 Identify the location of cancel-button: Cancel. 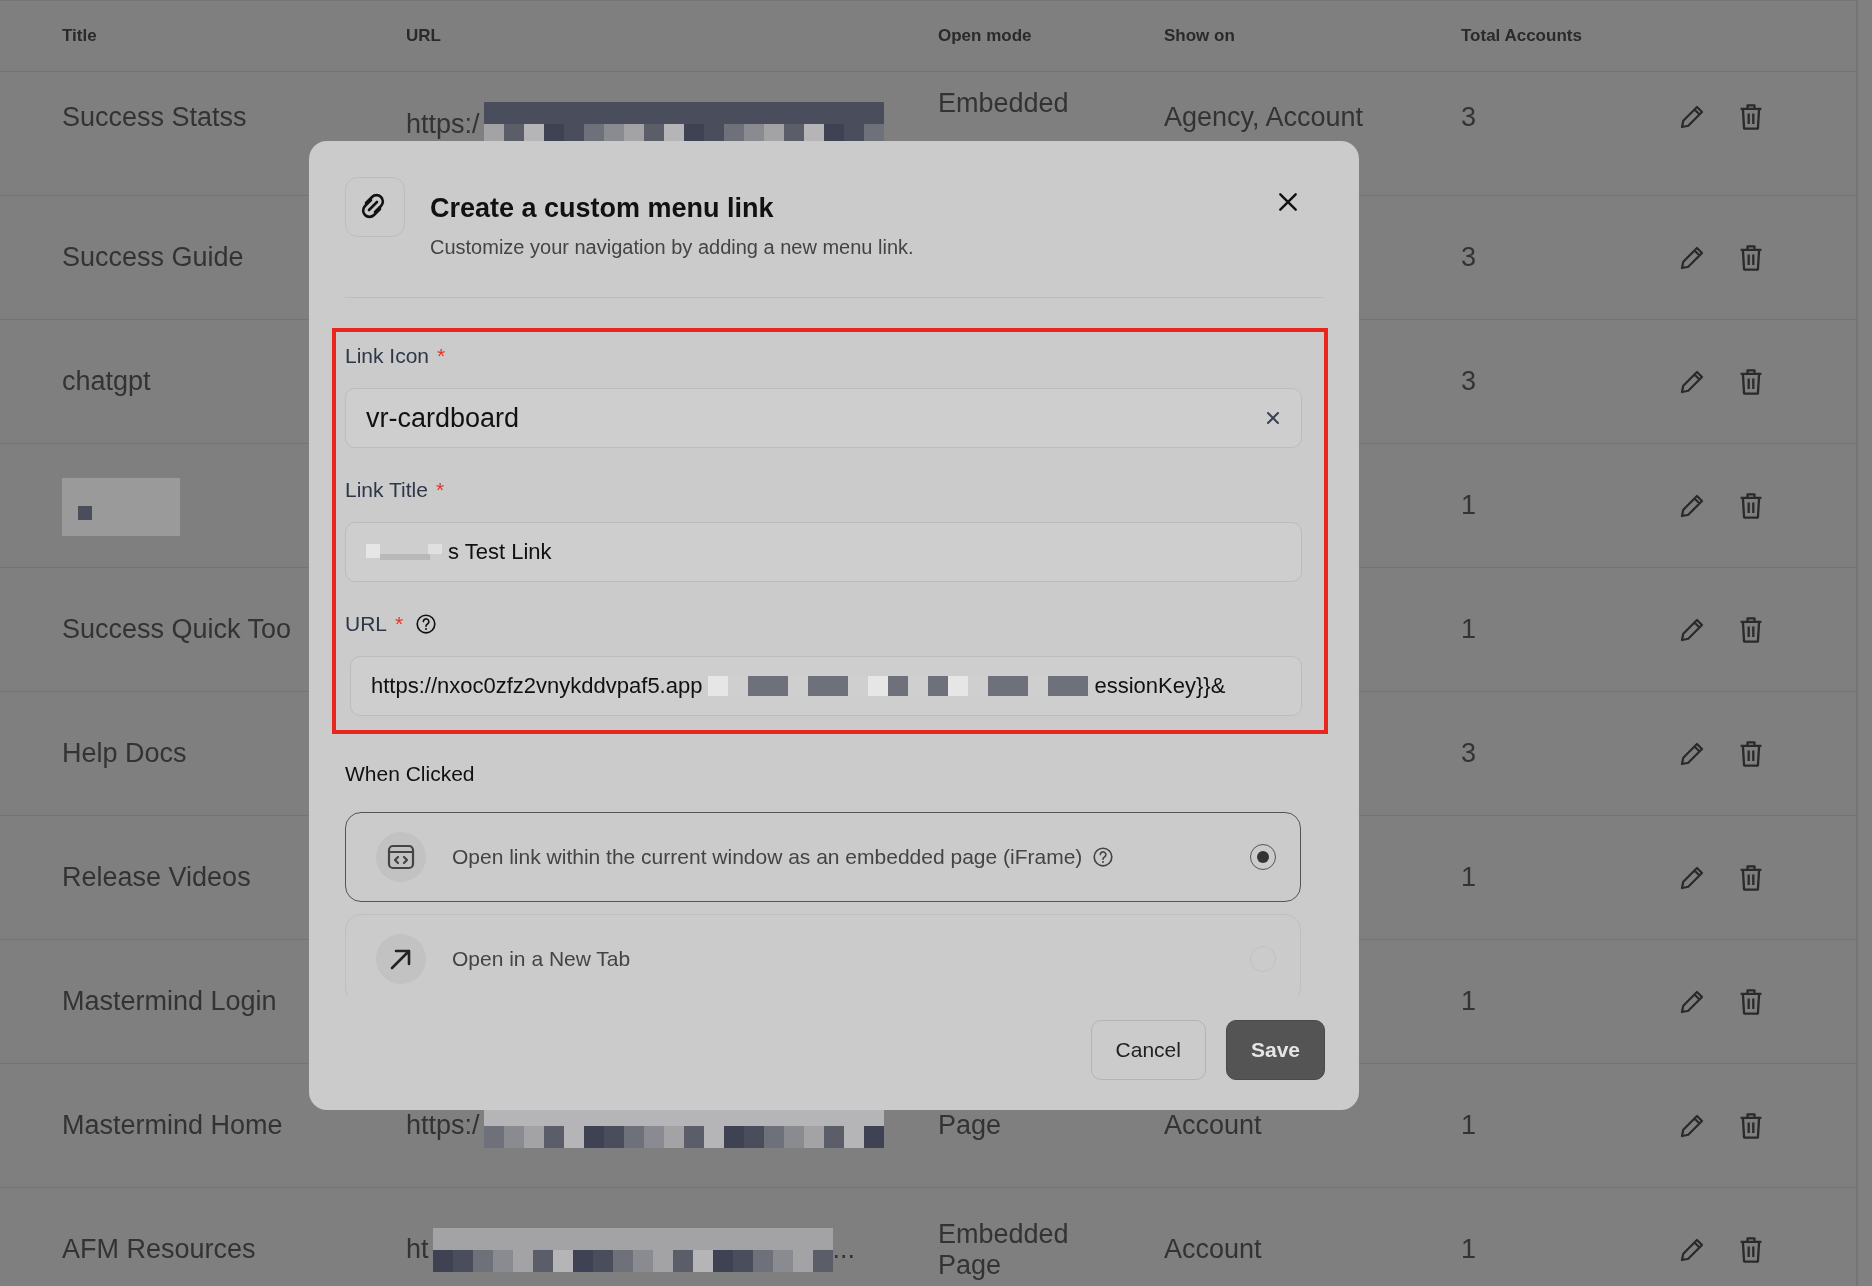
(1148, 1050).